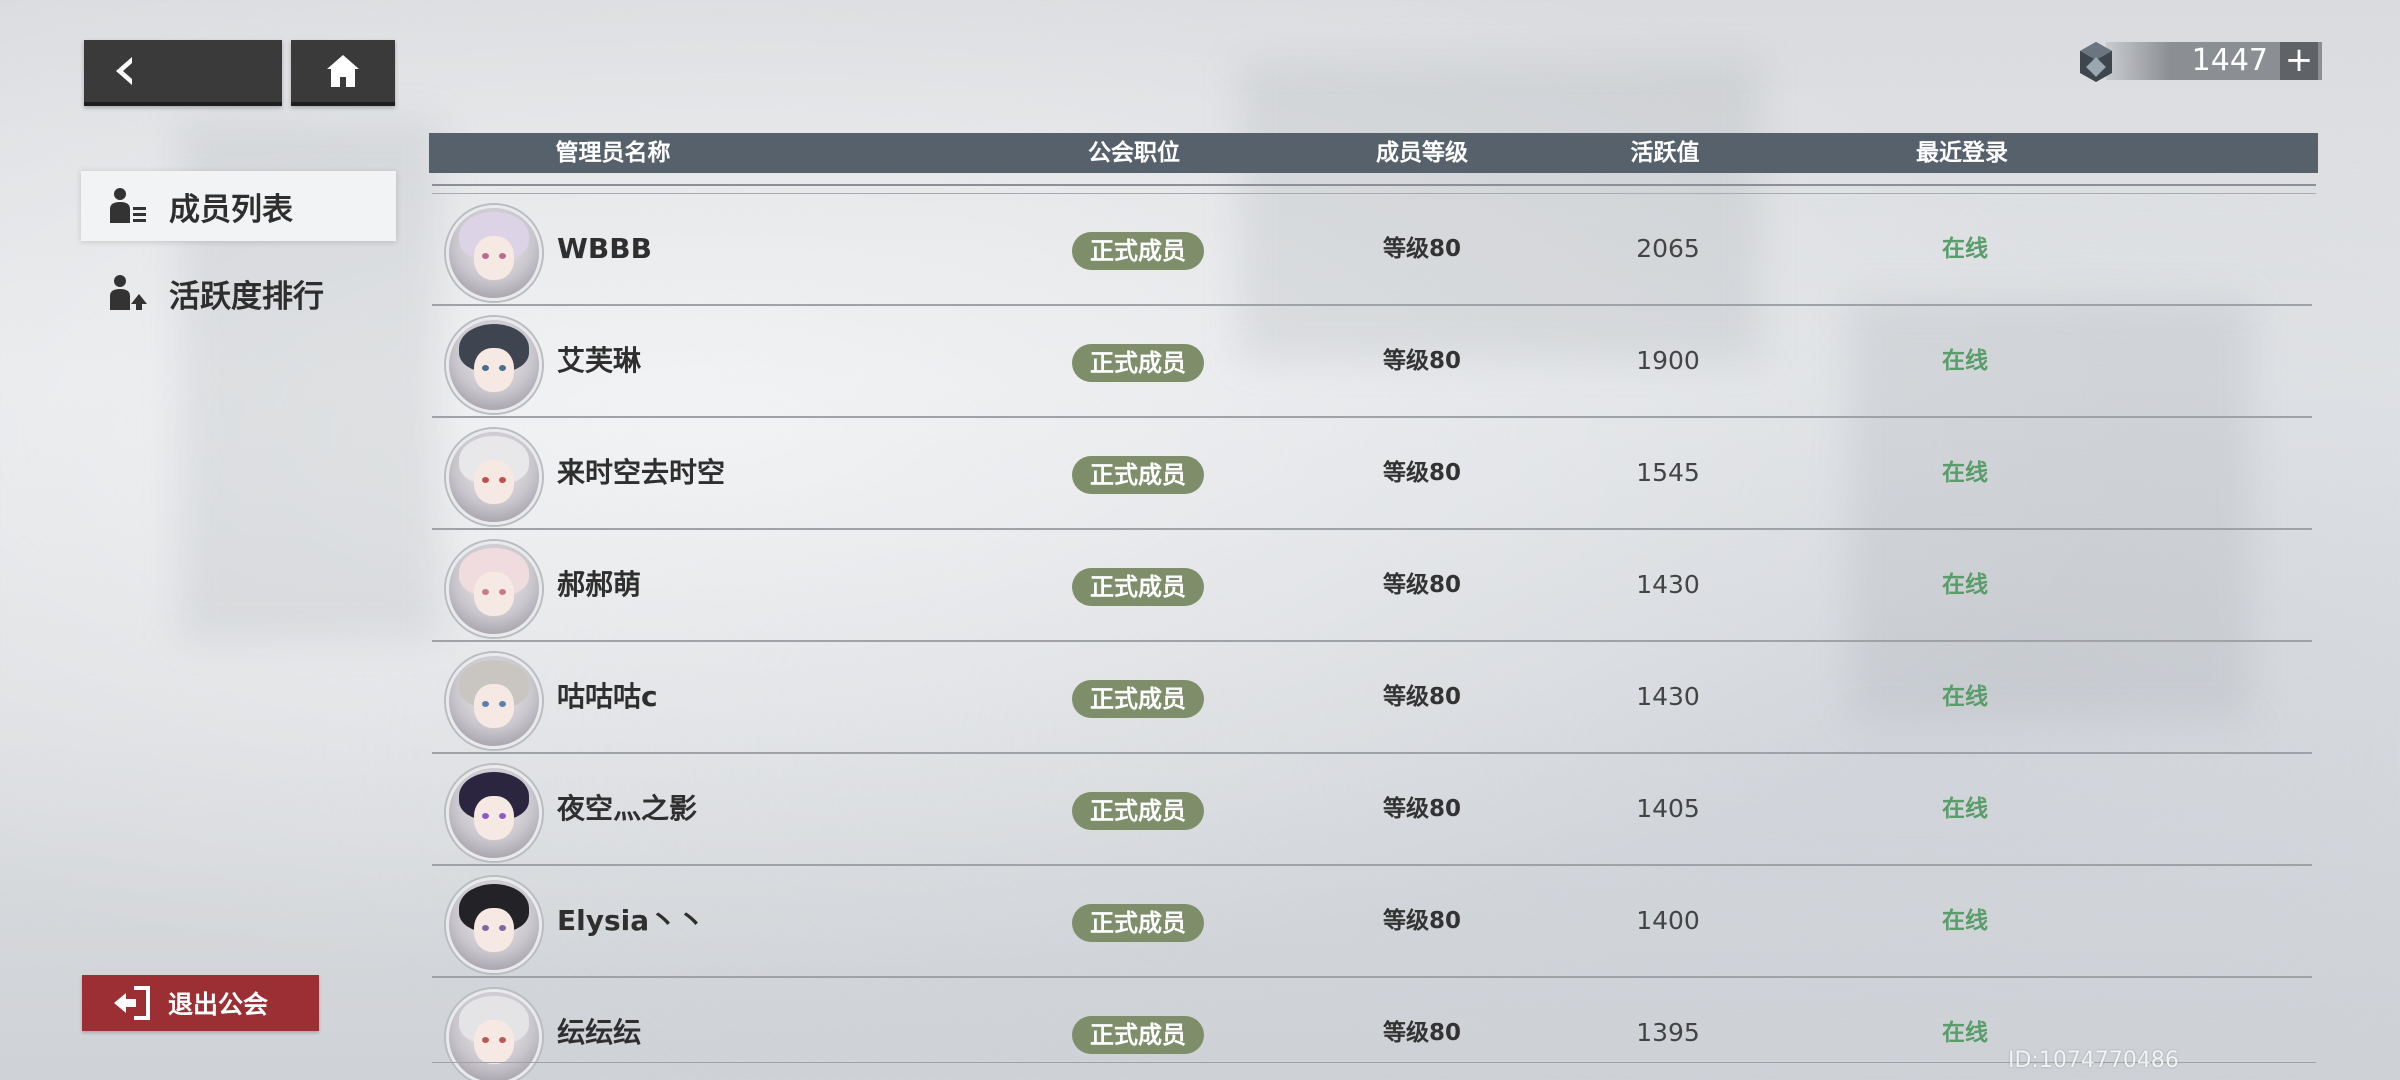 The width and height of the screenshot is (2400, 1080). What do you see at coordinates (1668, 248) in the screenshot?
I see `activity-value: 2065` at bounding box center [1668, 248].